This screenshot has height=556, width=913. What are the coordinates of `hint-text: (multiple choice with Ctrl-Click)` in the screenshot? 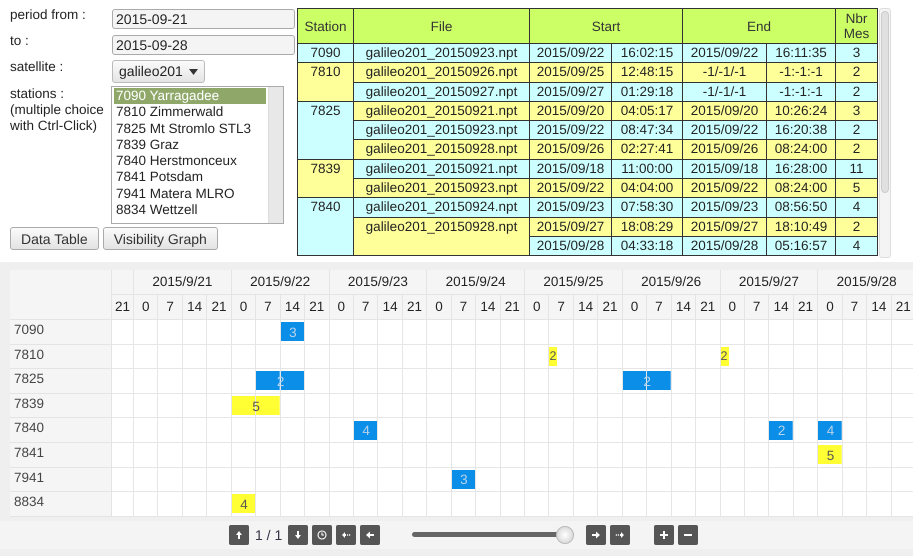 It's located at (57, 118).